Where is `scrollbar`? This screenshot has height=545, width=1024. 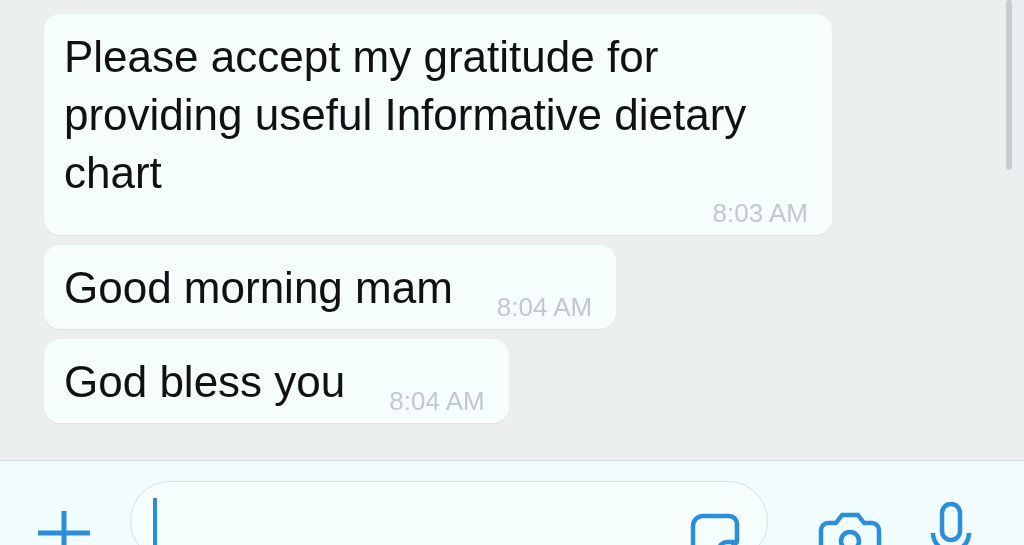
scrollbar is located at coordinates (1009, 85).